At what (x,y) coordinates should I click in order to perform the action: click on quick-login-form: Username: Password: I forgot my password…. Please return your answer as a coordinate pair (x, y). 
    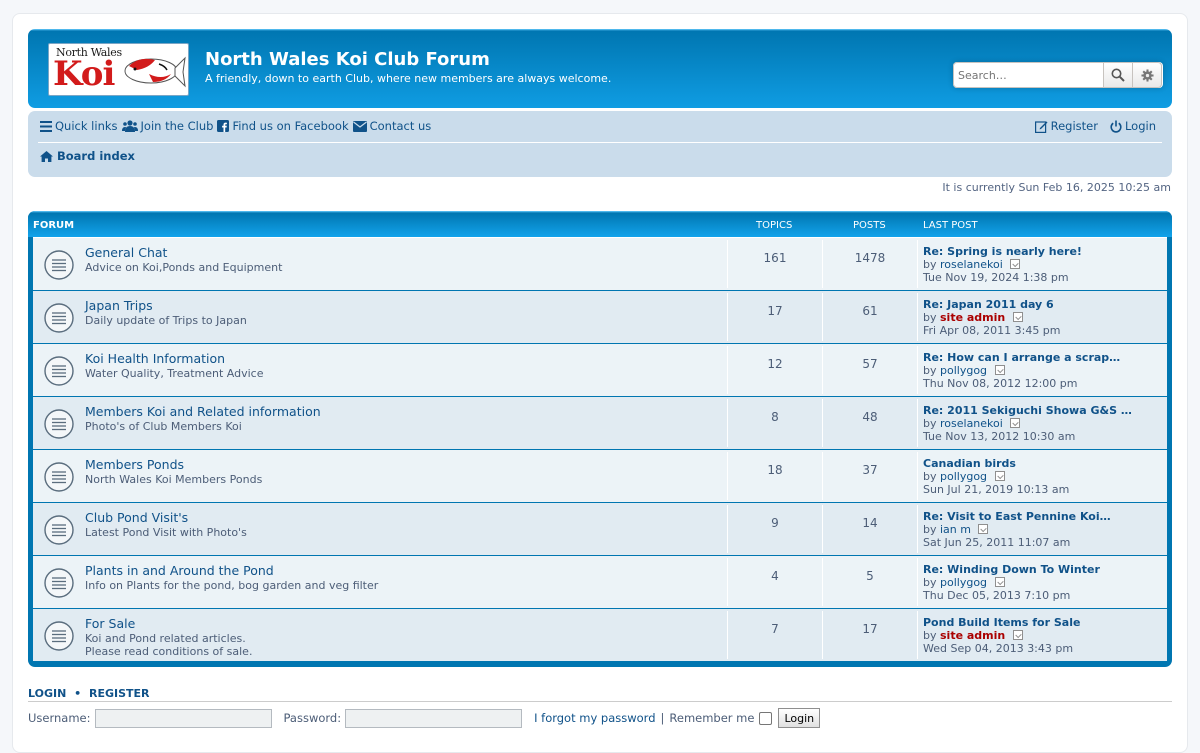
    Looking at the image, I should click on (424, 718).